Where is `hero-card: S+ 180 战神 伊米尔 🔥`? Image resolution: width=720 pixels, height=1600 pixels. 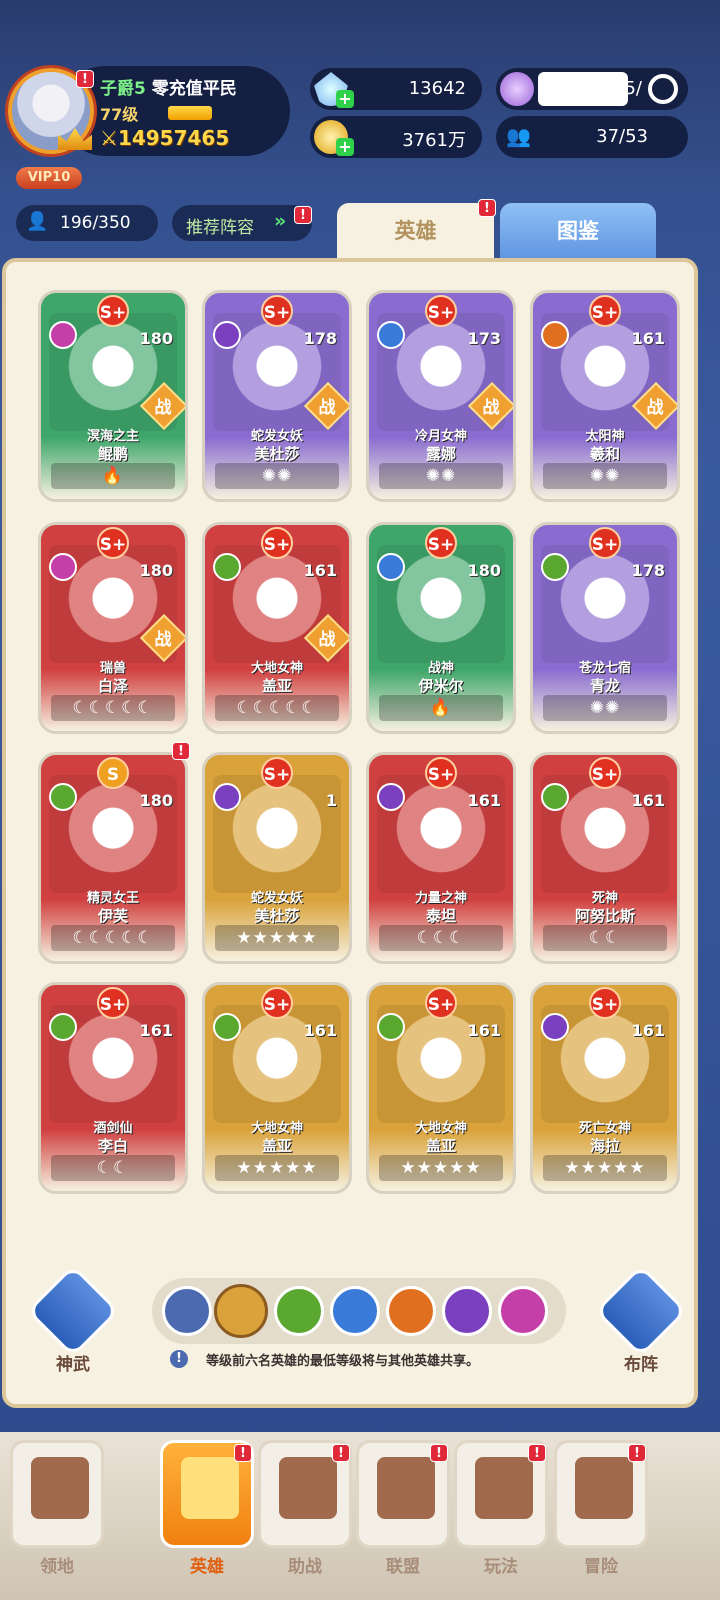
hero-card: S+ 180 战神 伊米尔 🔥 is located at coordinates (441, 628).